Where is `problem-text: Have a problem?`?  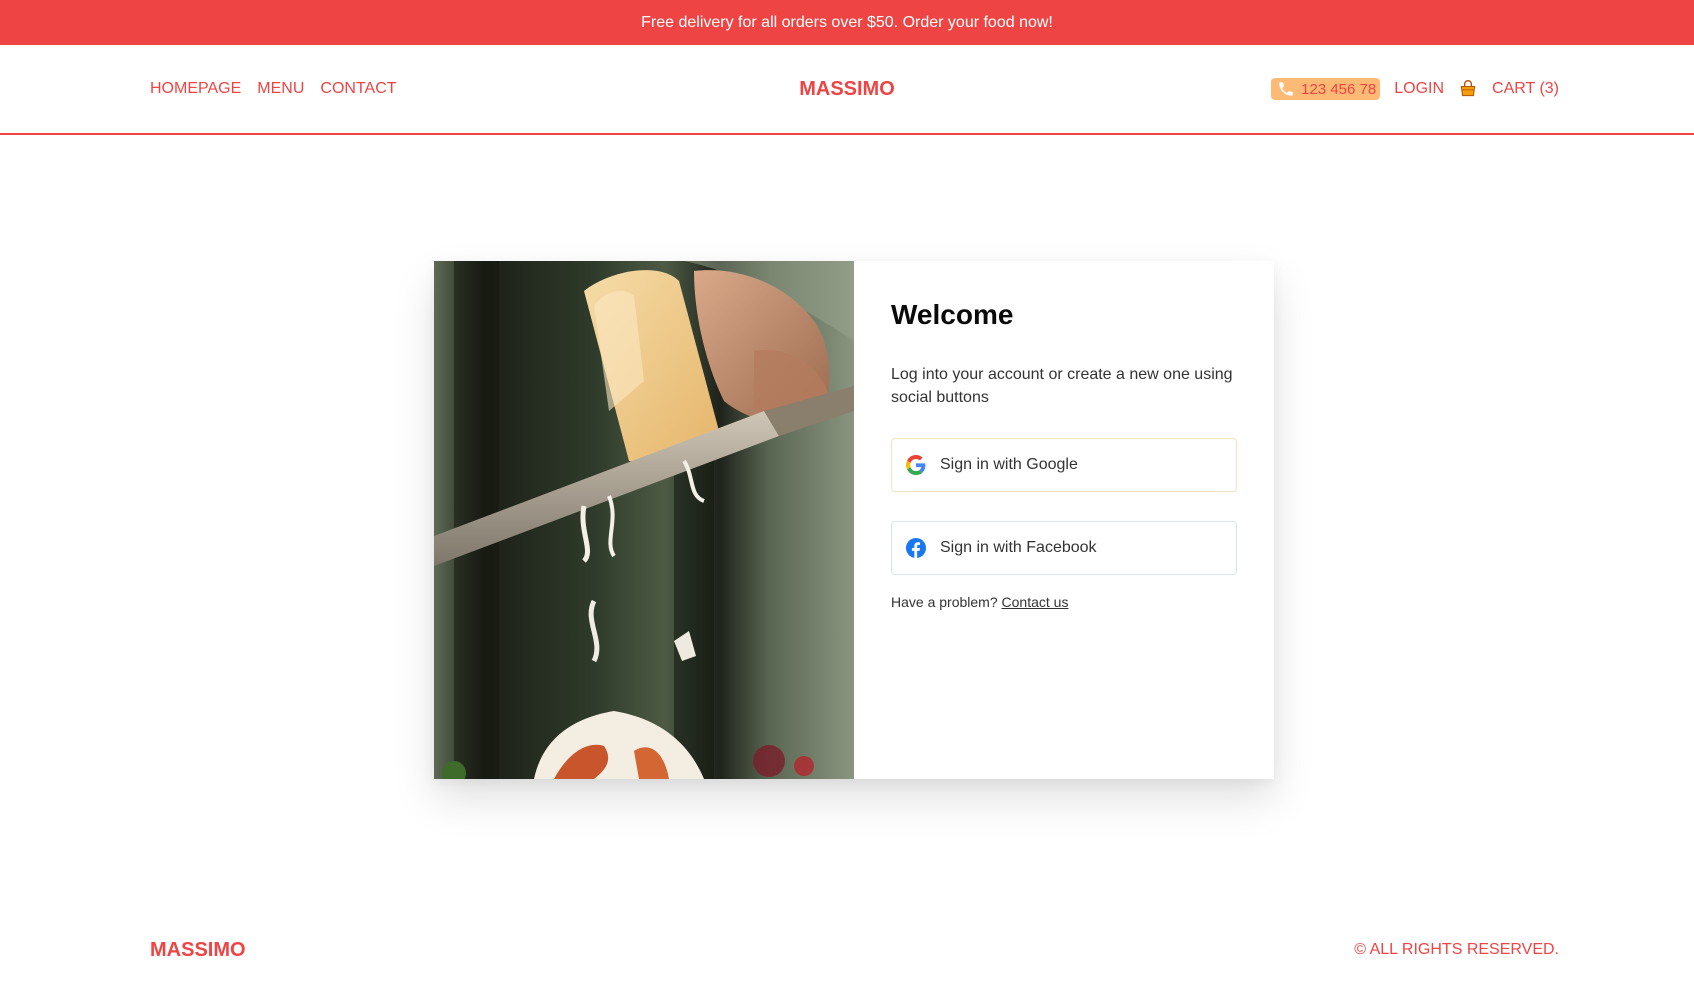 problem-text: Have a problem? is located at coordinates (944, 602).